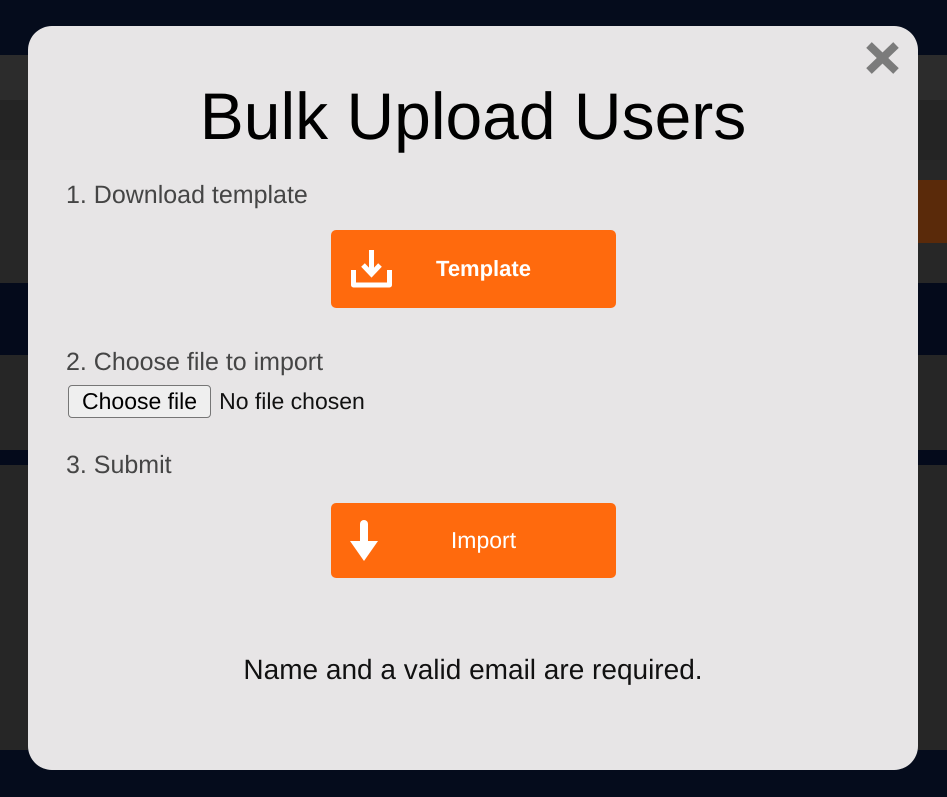 The image size is (947, 797). What do you see at coordinates (882, 58) in the screenshot?
I see `close-icon` at bounding box center [882, 58].